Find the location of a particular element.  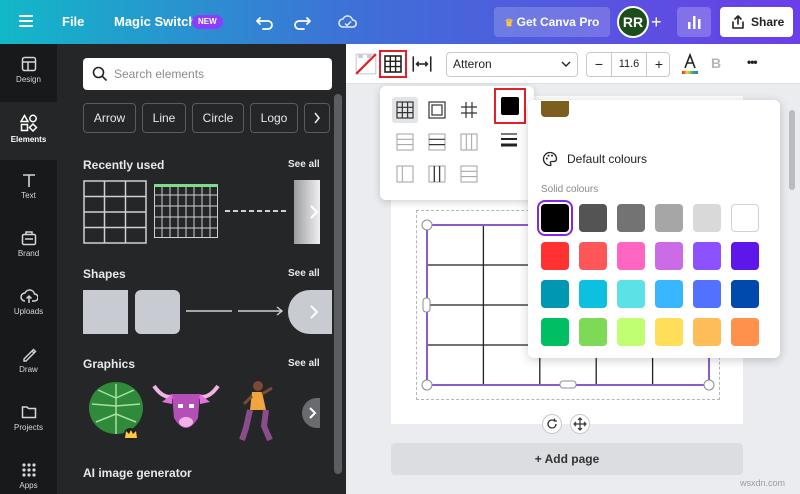

shapes-next-button is located at coordinates (315, 312).